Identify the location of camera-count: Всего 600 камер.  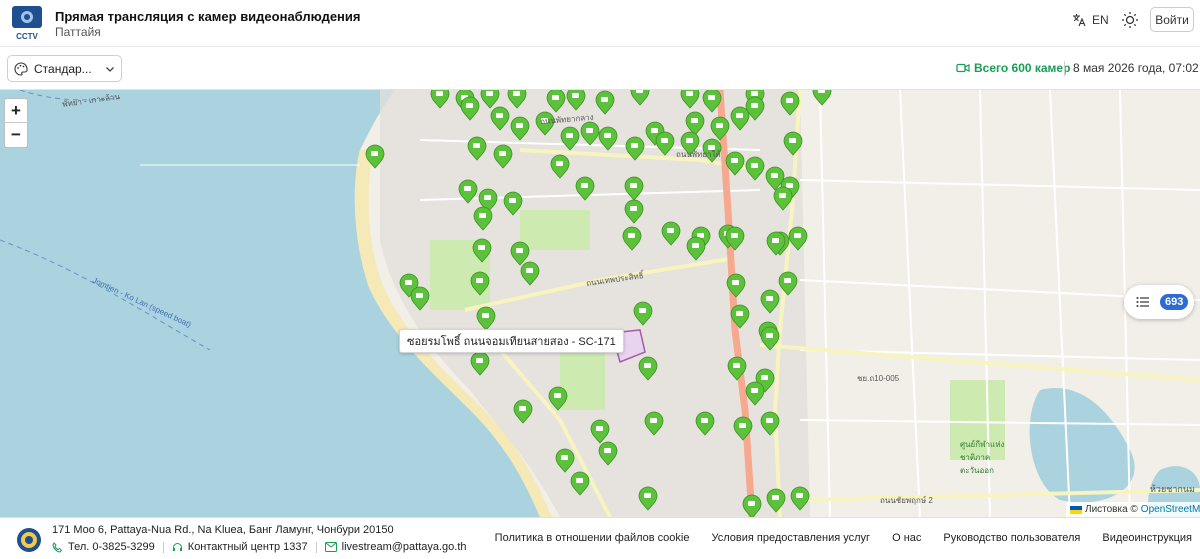
(1013, 68).